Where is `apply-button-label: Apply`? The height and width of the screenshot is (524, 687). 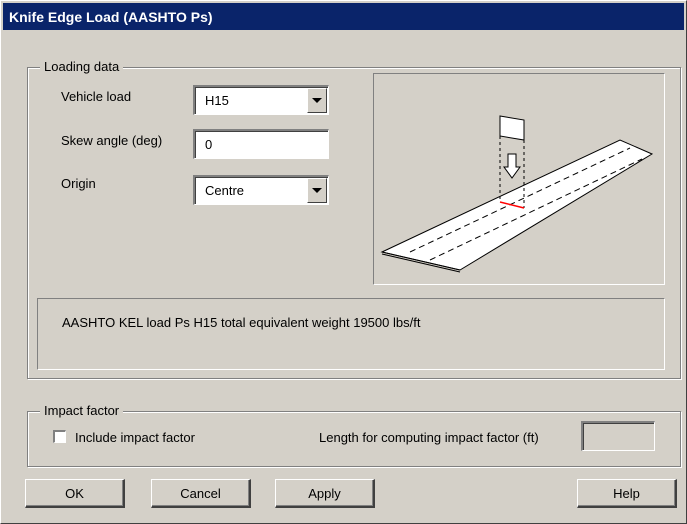 apply-button-label: Apply is located at coordinates (324, 493).